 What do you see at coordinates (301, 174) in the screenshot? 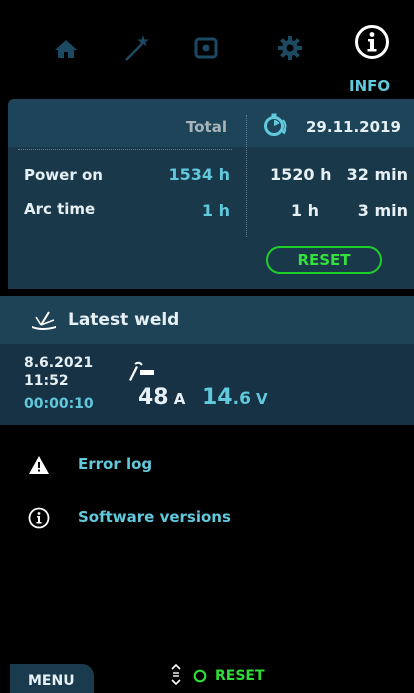
I see `power-on-since-hours: 1520 h` at bounding box center [301, 174].